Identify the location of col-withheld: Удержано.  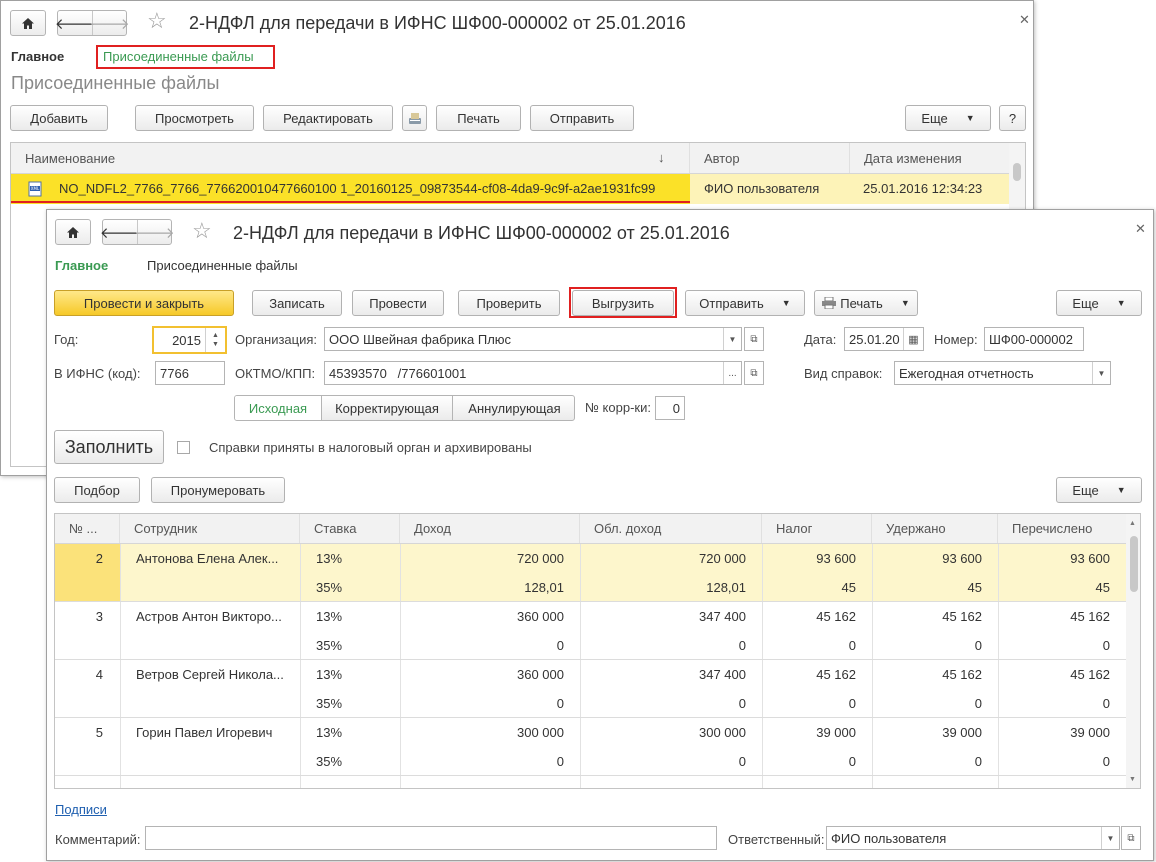
(935, 528).